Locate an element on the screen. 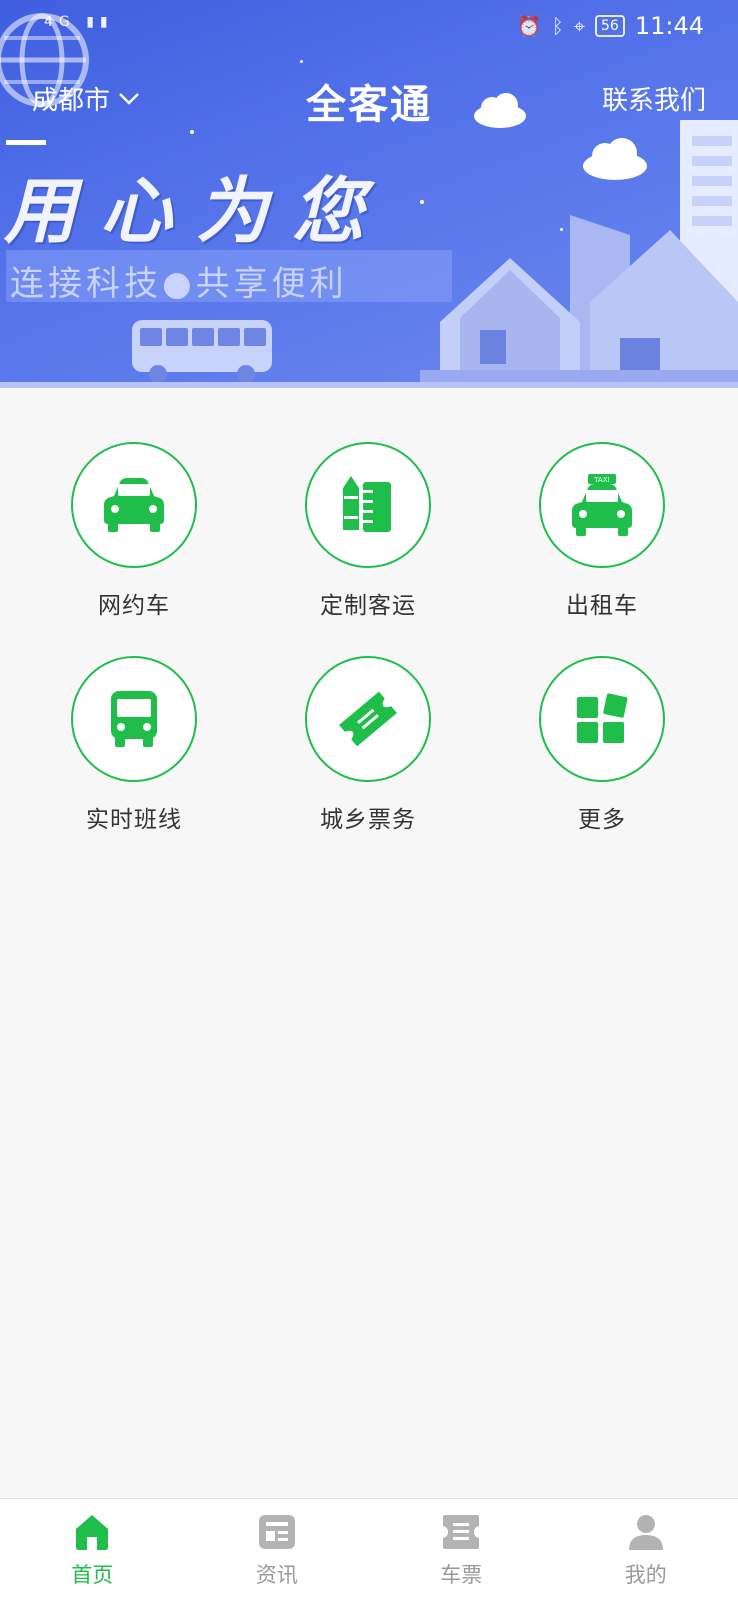  bluetooth-icon: ᛒ is located at coordinates (558, 26).